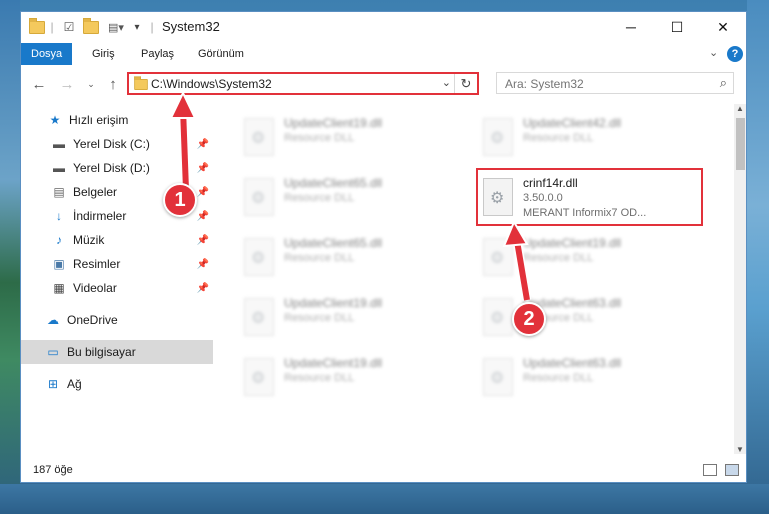 The width and height of the screenshot is (769, 514). I want to click on sidebar-item-this-pc: ▭ Bu bilgisayar, so click(117, 352).